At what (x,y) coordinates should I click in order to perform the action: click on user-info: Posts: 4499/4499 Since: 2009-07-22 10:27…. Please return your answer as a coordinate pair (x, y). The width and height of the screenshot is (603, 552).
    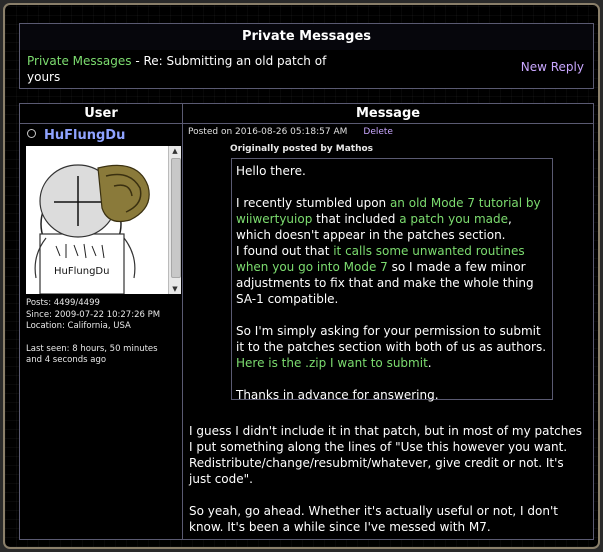
    Looking at the image, I should click on (104, 332).